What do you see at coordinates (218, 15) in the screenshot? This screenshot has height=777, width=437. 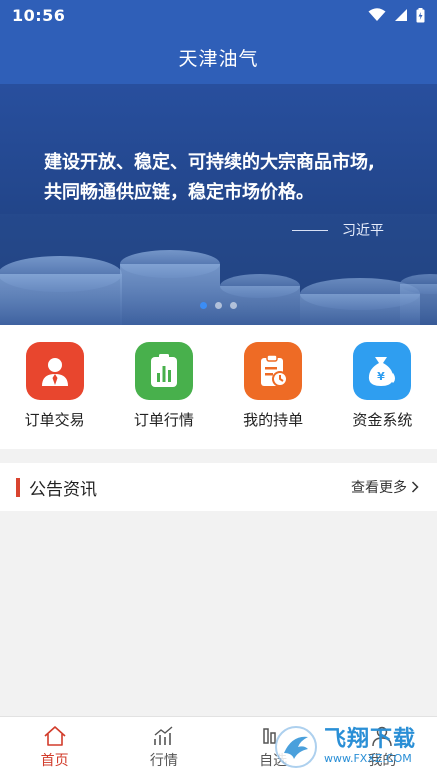 I see `status-bar: 10:56` at bounding box center [218, 15].